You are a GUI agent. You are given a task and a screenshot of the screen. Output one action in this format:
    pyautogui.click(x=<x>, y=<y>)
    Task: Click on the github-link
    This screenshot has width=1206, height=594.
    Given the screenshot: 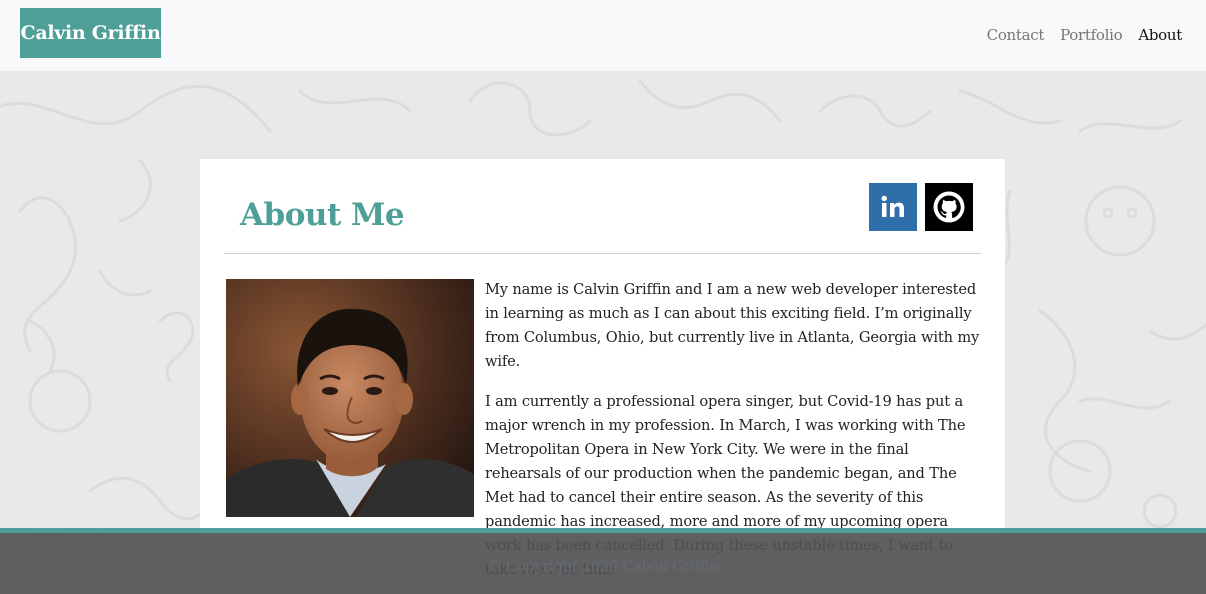 What is the action you would take?
    pyautogui.click(x=949, y=207)
    